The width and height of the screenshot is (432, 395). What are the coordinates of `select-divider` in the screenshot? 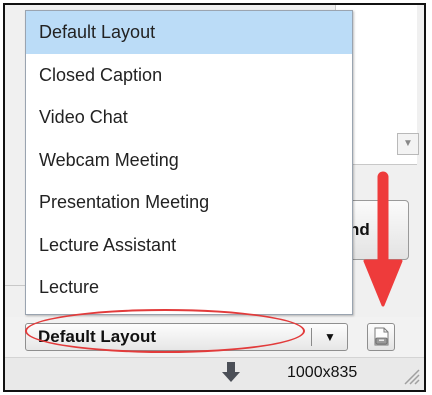 It's located at (311, 337).